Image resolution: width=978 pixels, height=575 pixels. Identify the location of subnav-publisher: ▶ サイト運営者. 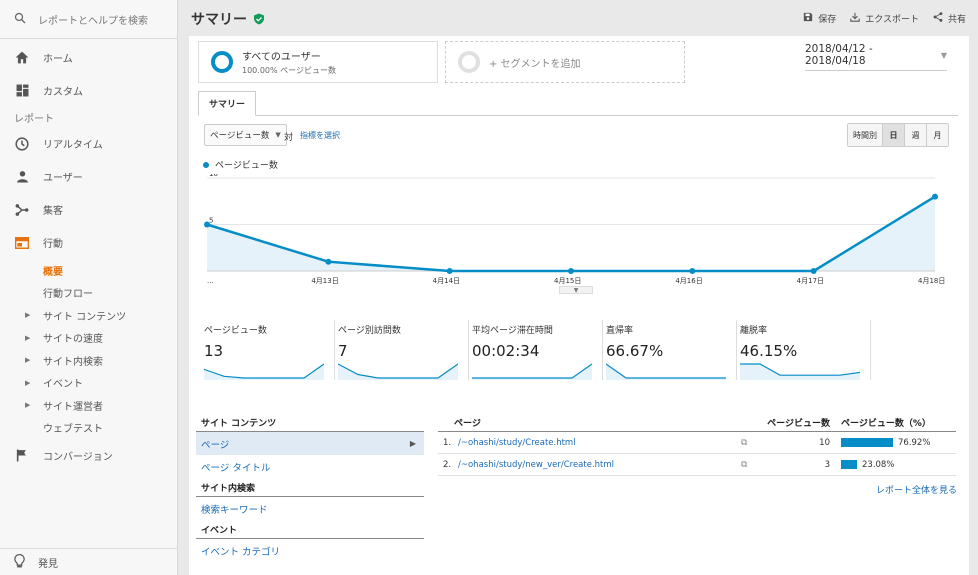
(88, 405).